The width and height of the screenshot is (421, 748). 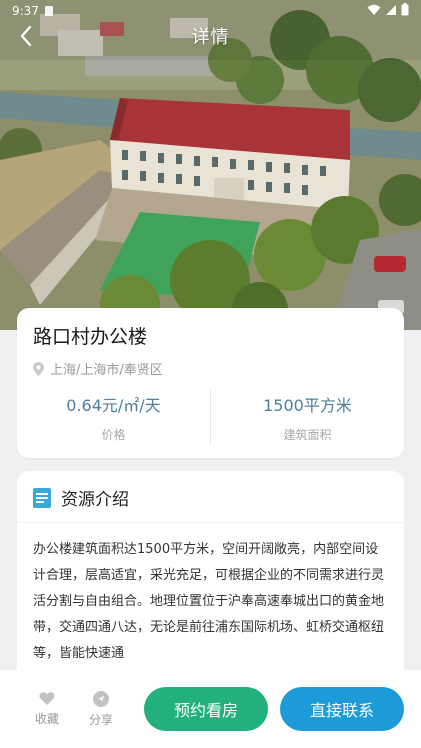 I want to click on heart-icon, so click(x=47, y=698).